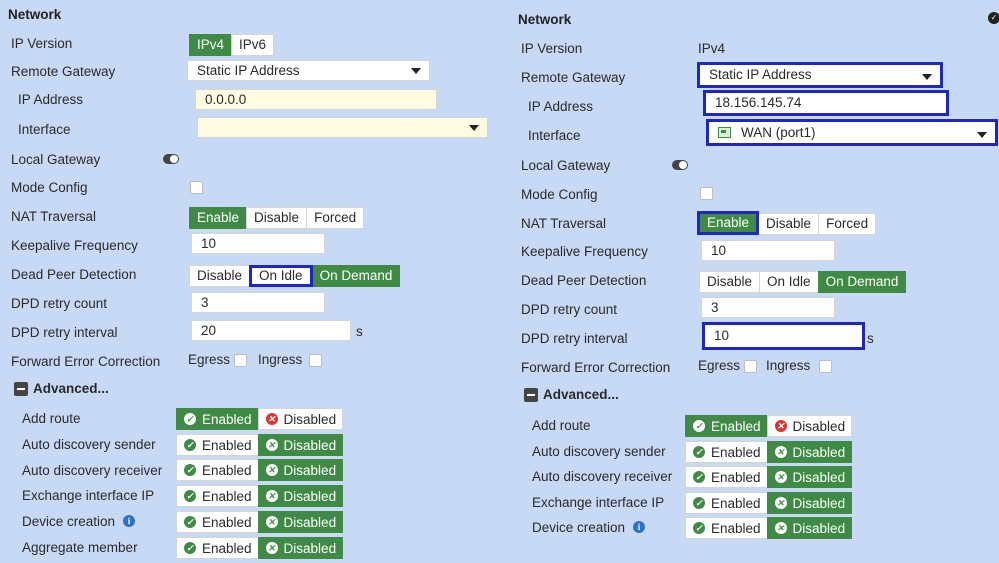 This screenshot has height=563, width=999. I want to click on ip-version-toggle: IPv4 IPv6, so click(232, 45).